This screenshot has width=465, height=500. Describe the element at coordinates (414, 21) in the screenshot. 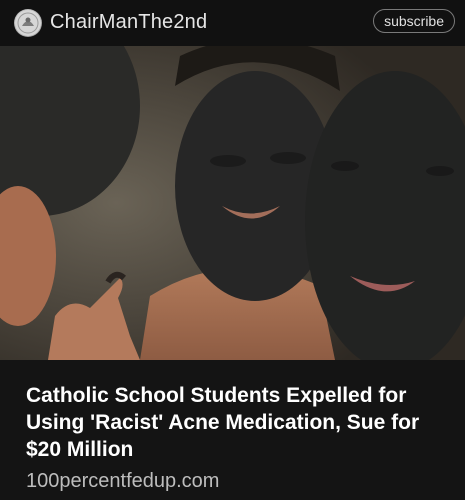

I see `subscribe-button: subscribe` at that location.